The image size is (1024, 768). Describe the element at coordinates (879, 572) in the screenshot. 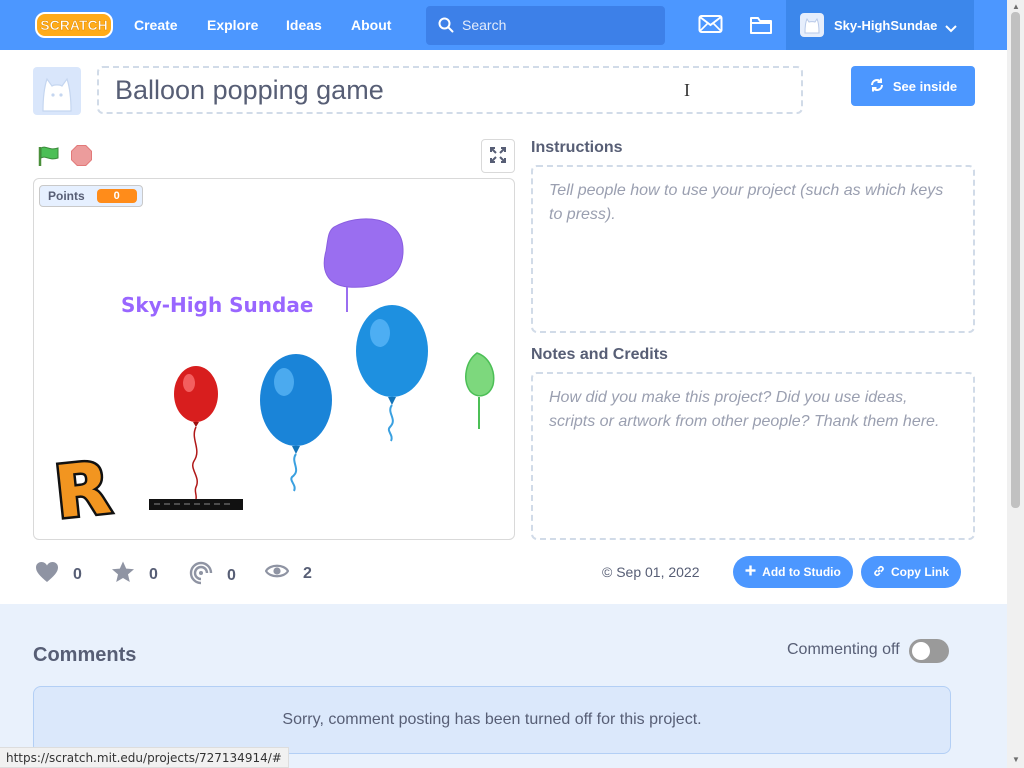

I see `link-icon` at that location.